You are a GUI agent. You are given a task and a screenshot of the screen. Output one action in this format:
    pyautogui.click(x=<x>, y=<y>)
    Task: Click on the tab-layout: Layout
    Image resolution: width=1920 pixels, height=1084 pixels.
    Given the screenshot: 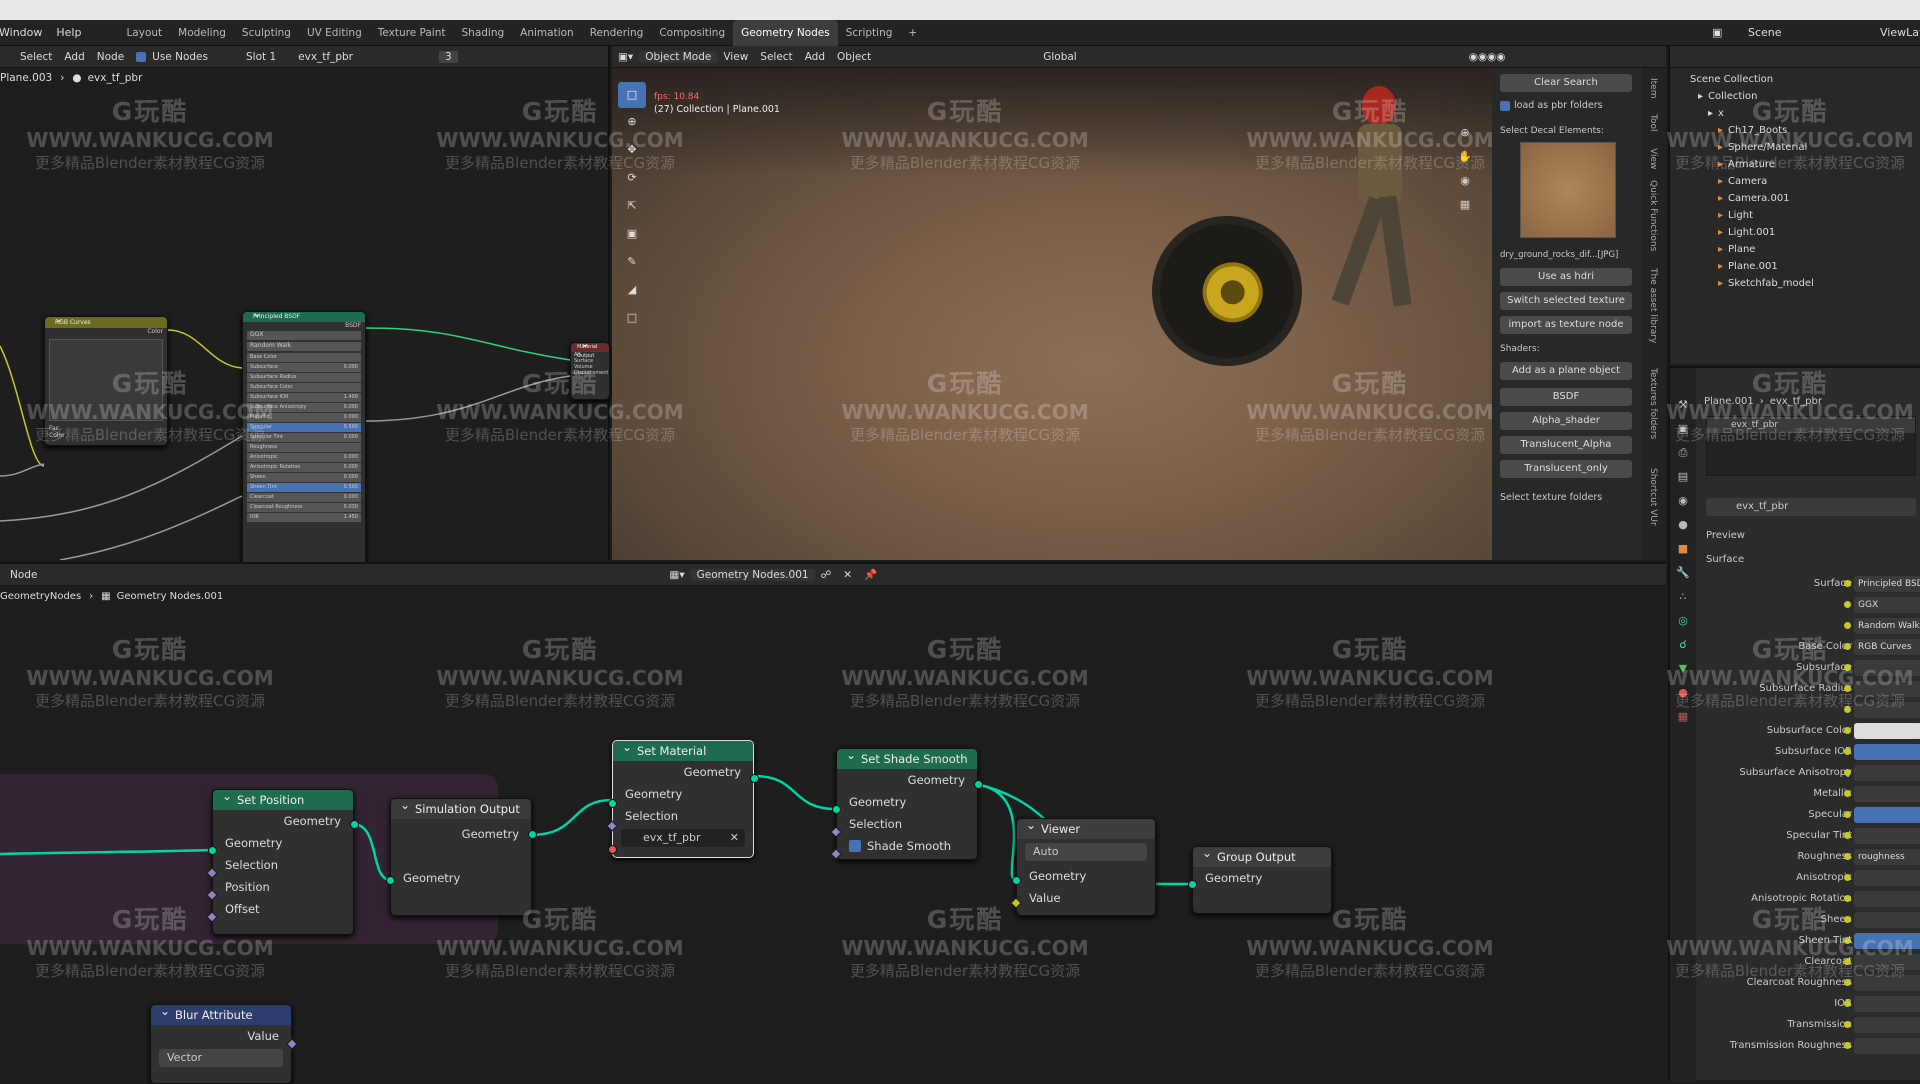 What is the action you would take?
    pyautogui.click(x=144, y=33)
    